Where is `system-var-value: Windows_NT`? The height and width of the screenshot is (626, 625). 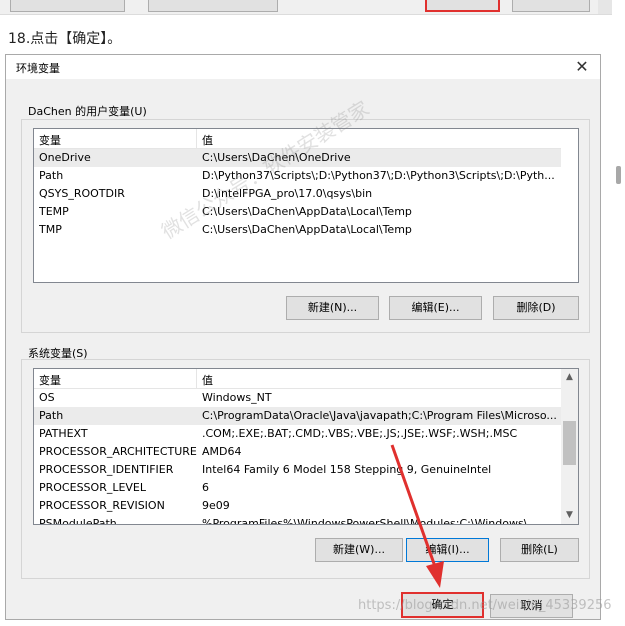
system-var-value: Windows_NT is located at coordinates (237, 397).